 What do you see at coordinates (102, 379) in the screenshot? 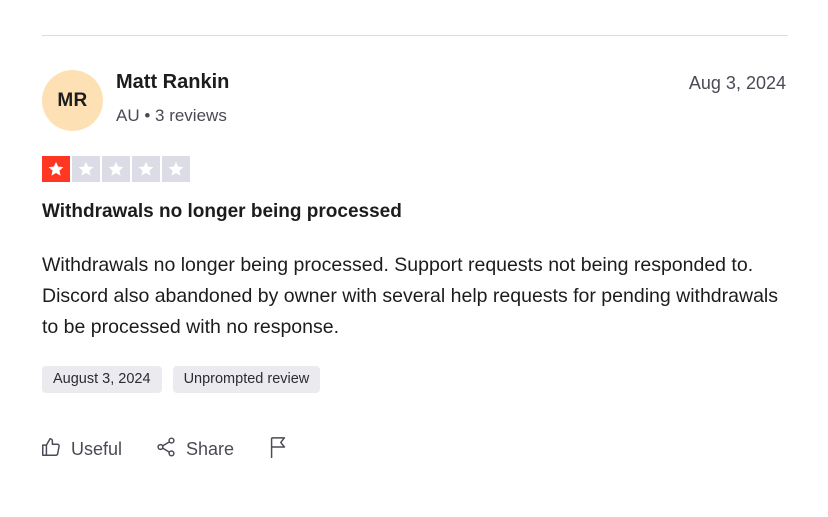
I see `date-of-experience-tag: August 3, 2024` at bounding box center [102, 379].